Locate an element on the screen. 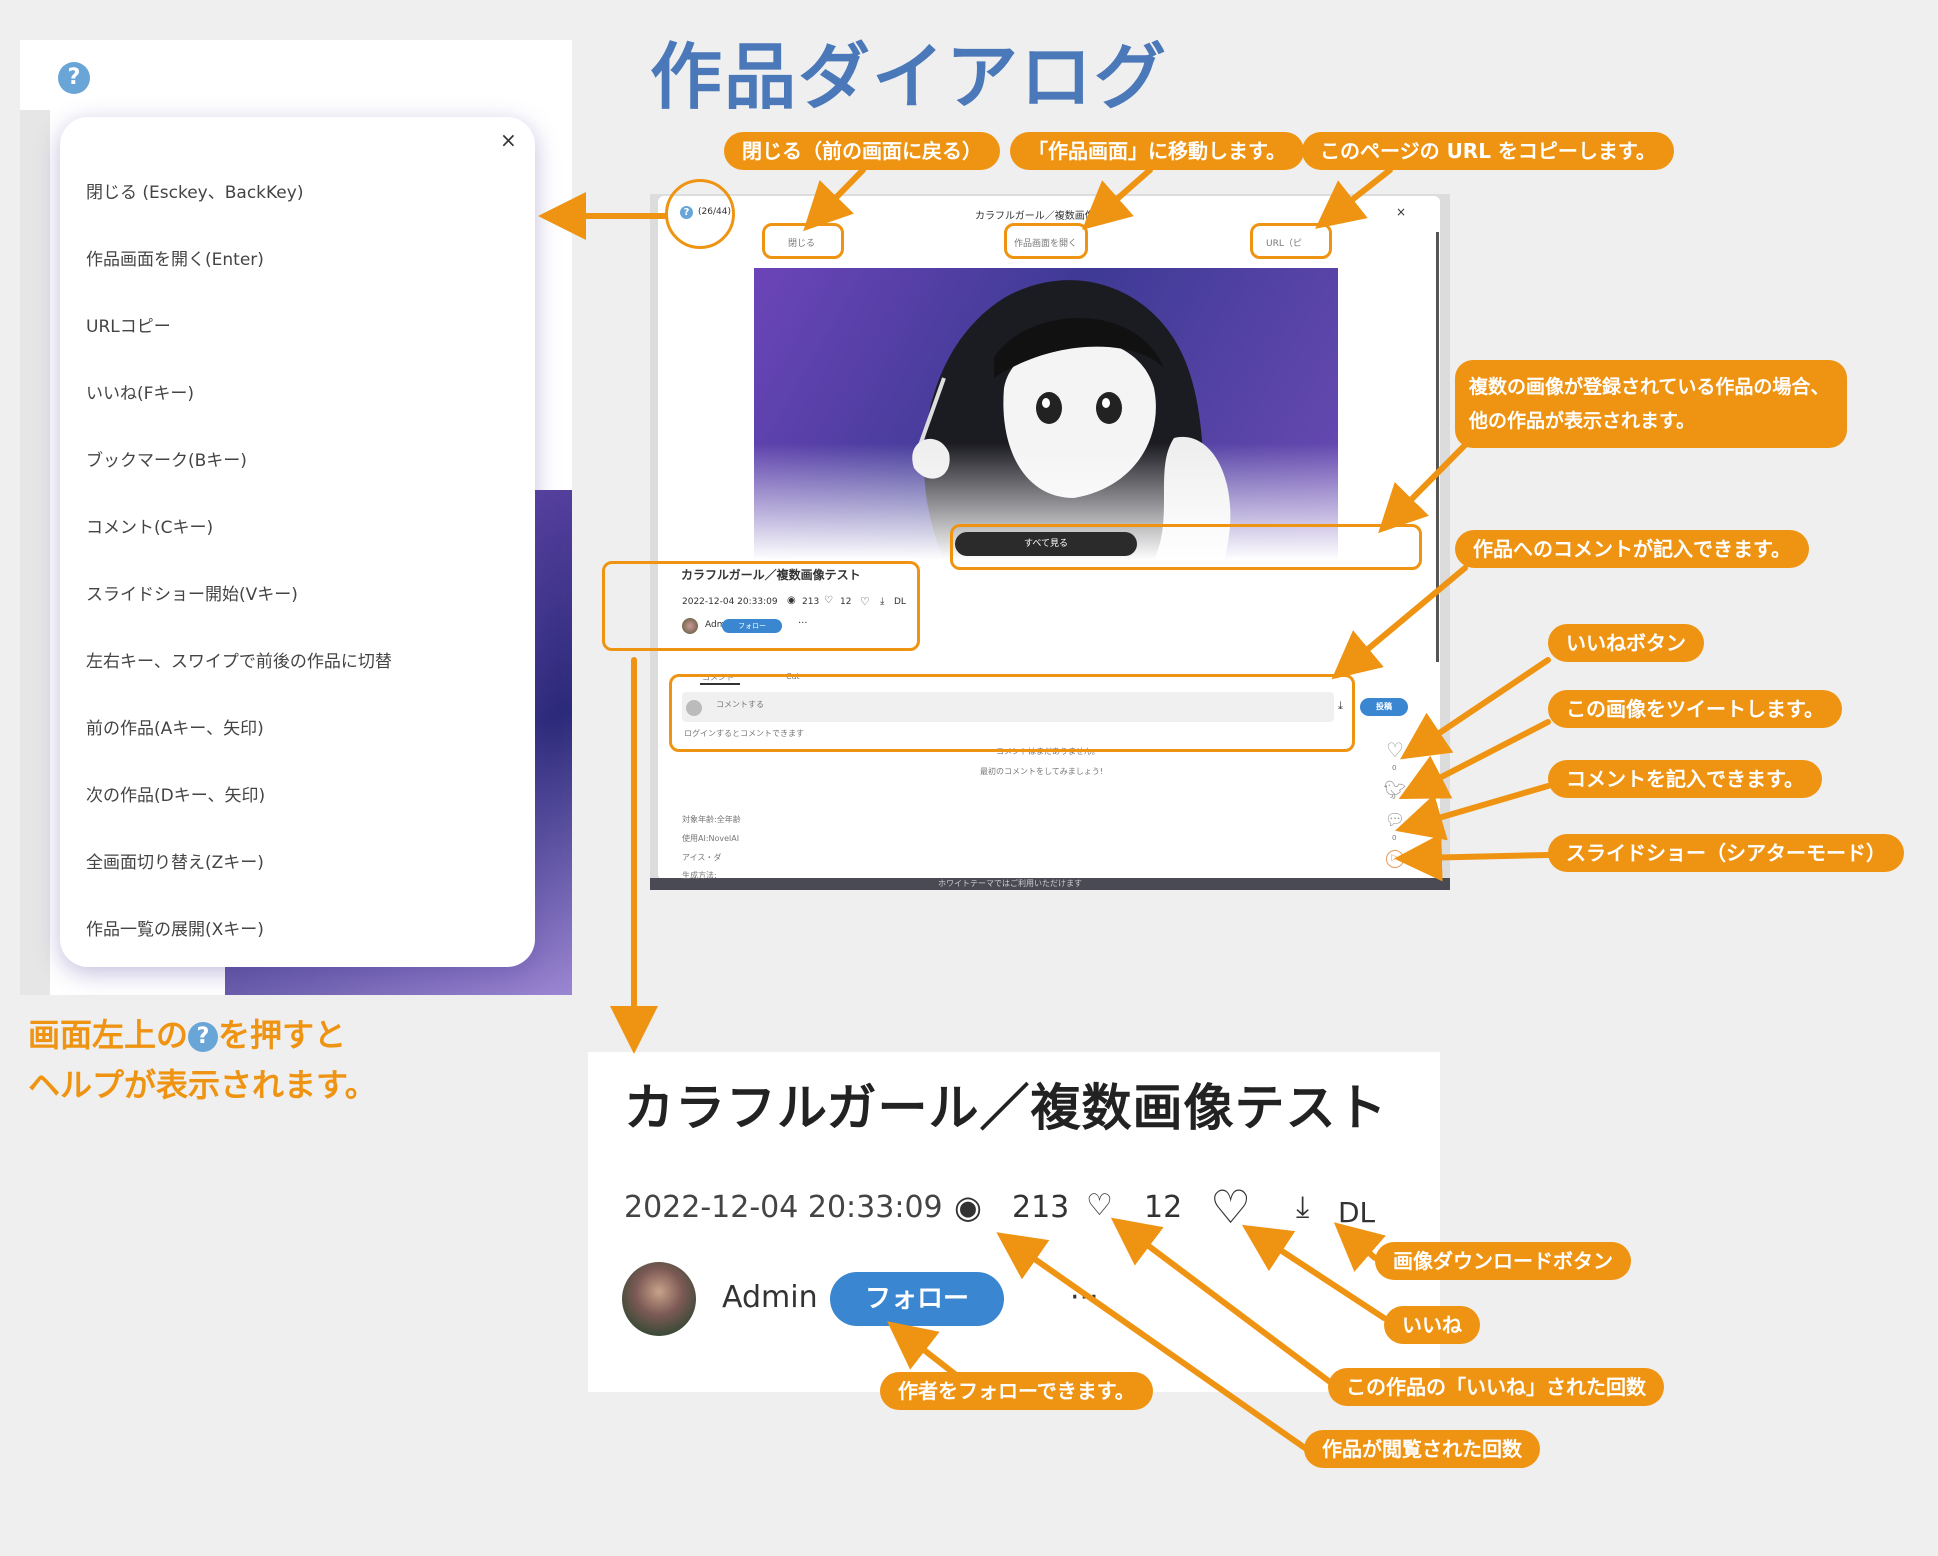  callout-download: 画像ダウンロードボタン is located at coordinates (1503, 1261).